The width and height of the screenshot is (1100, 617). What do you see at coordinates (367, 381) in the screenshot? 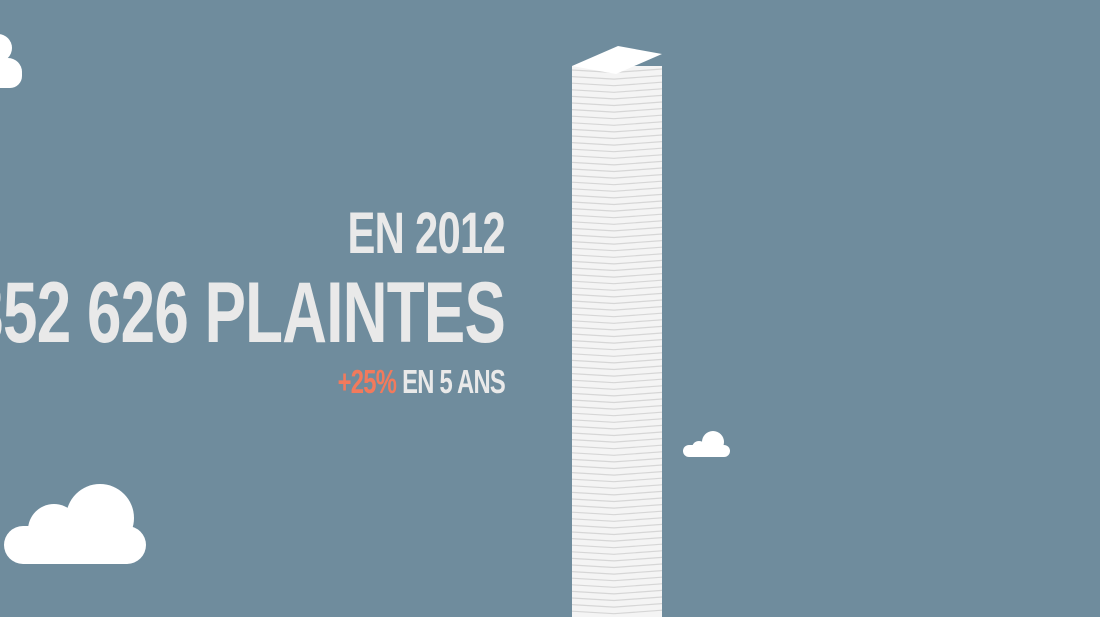
I see `growth-percentage: +25%` at bounding box center [367, 381].